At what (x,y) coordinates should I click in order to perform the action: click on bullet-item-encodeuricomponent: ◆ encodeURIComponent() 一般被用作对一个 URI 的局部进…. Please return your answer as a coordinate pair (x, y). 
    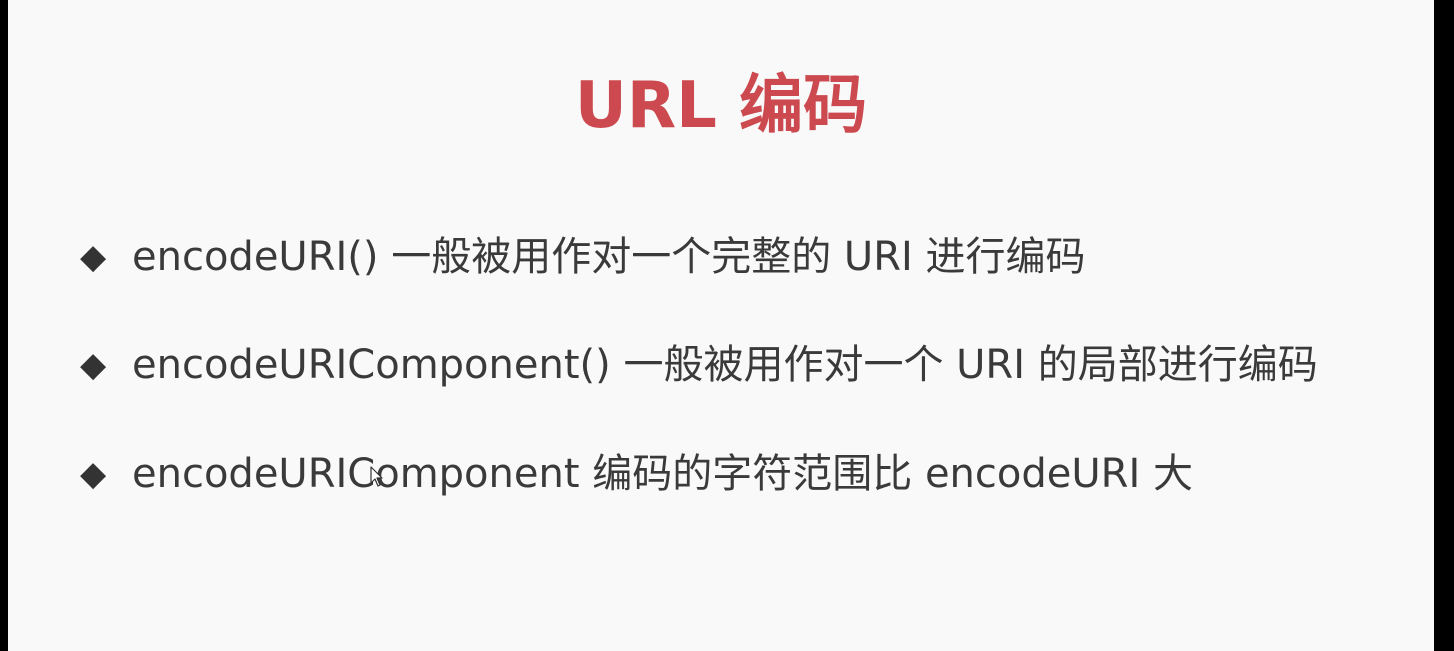
    Looking at the image, I should click on (699, 365).